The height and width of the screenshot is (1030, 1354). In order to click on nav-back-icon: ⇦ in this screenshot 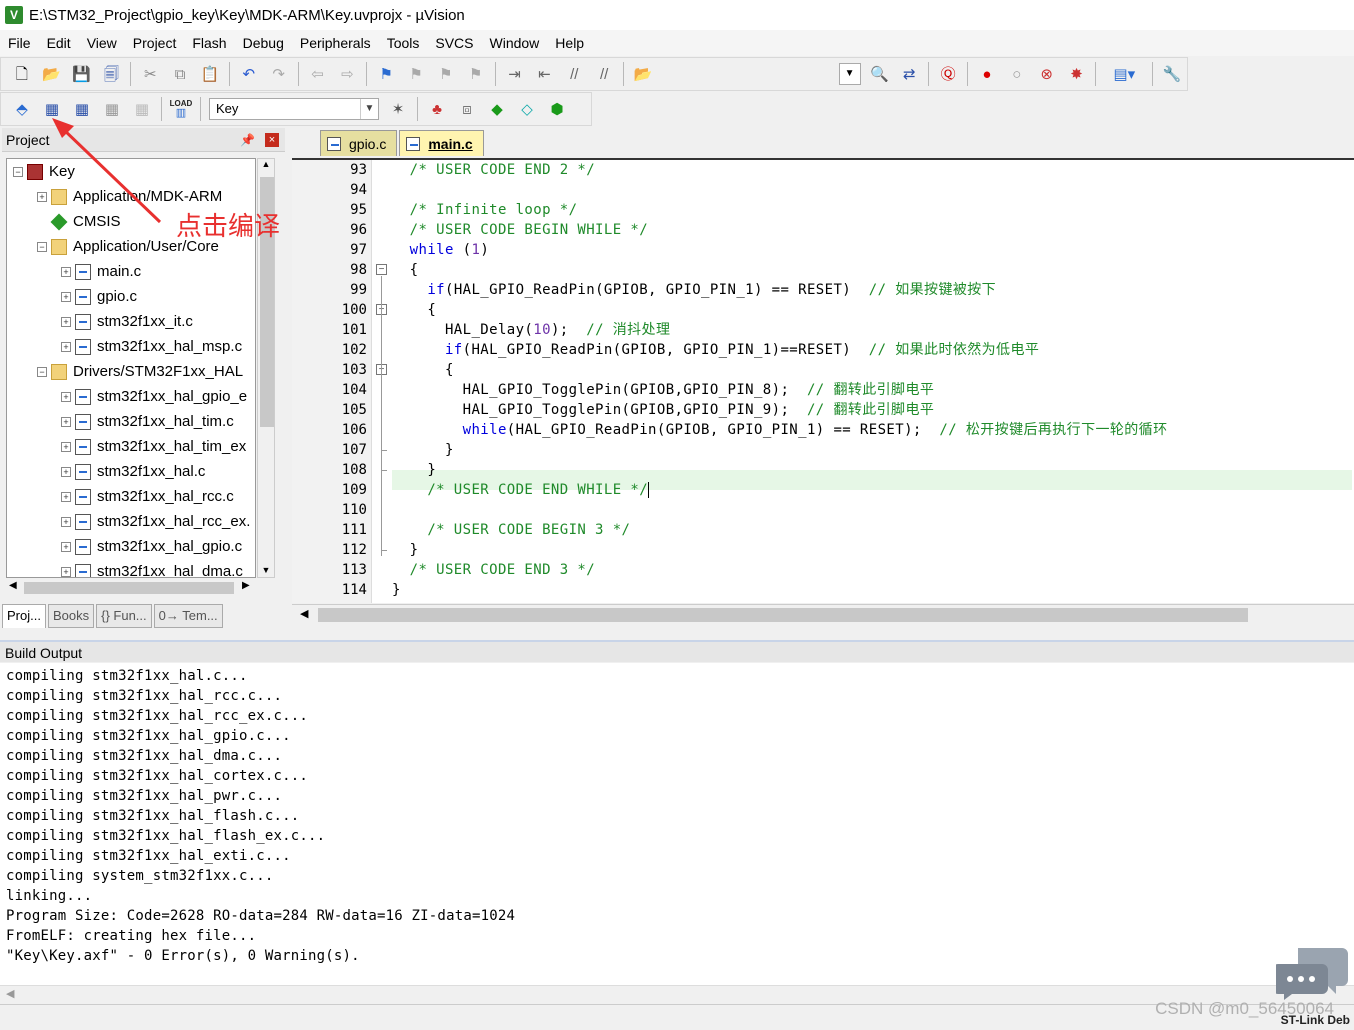, I will do `click(318, 74)`.